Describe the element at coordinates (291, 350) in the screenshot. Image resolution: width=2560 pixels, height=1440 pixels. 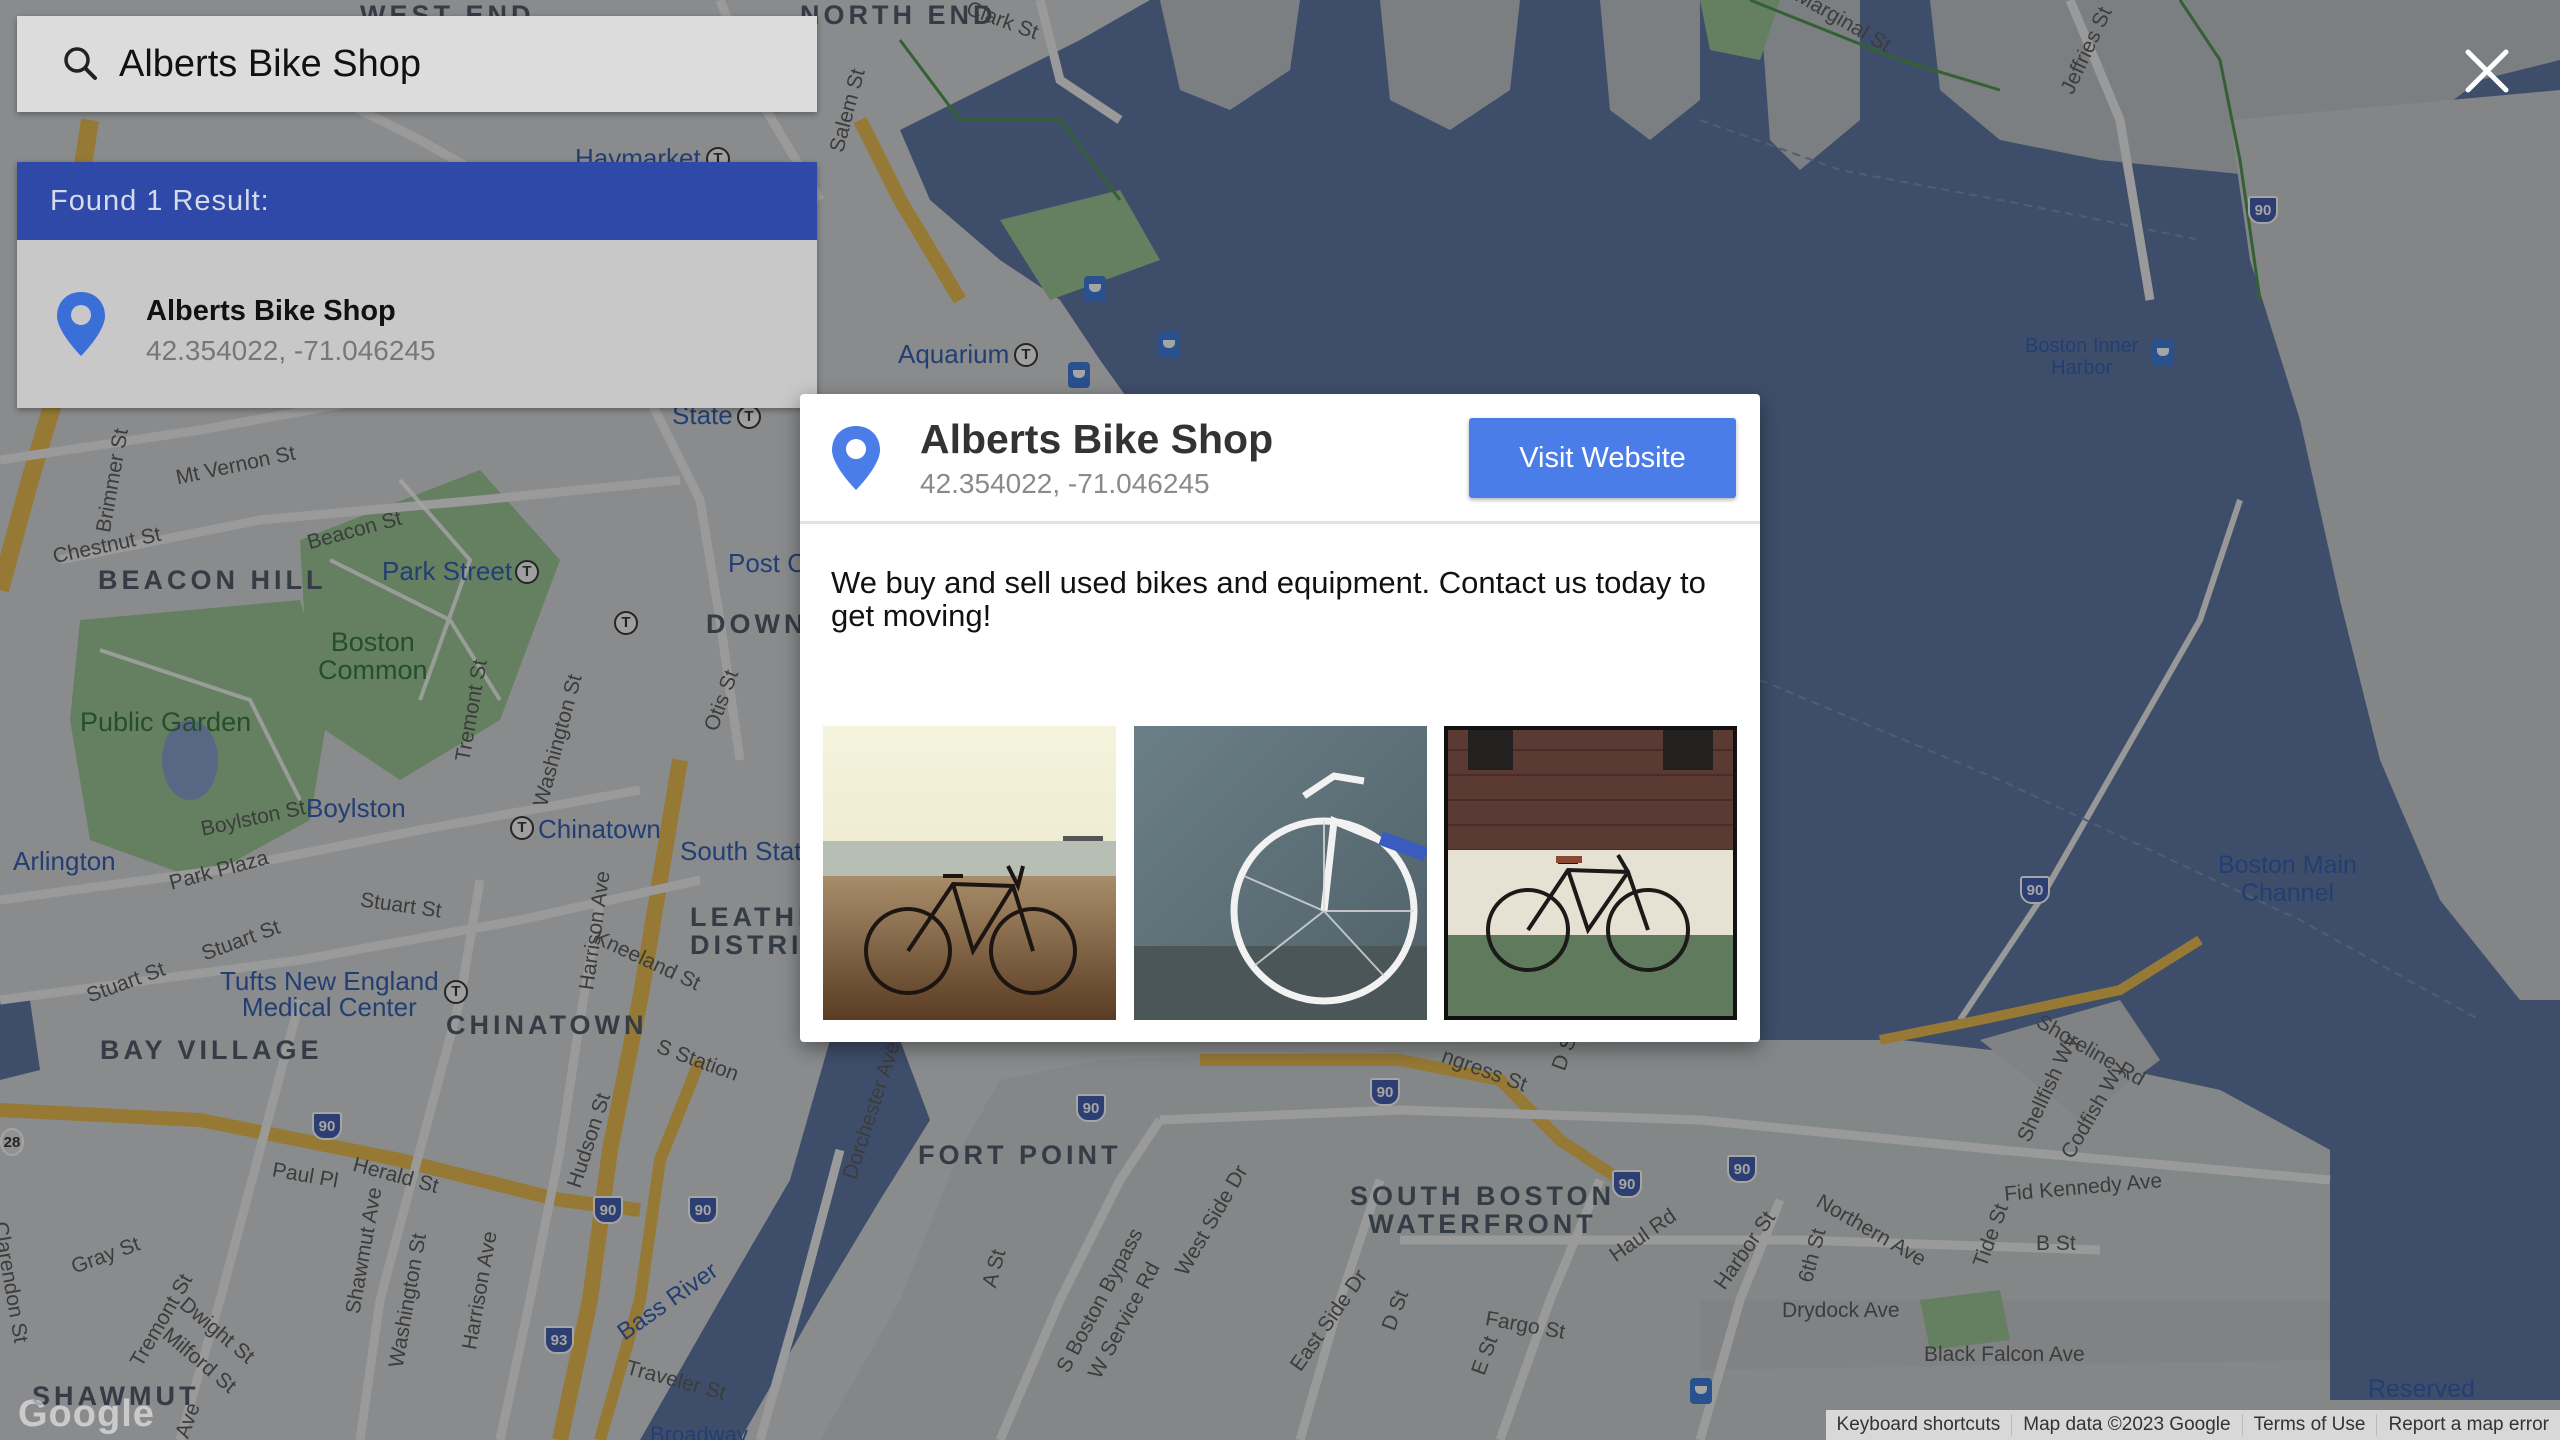
I see `result-coords: 42.354022, -71.046245` at that location.